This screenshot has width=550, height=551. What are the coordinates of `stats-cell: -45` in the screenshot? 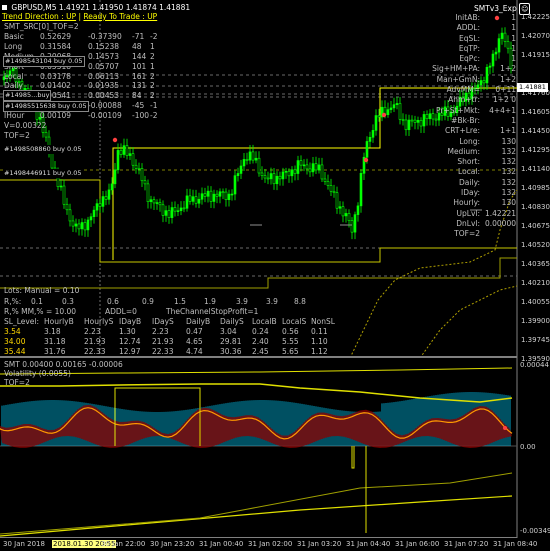 It's located at (138, 106).